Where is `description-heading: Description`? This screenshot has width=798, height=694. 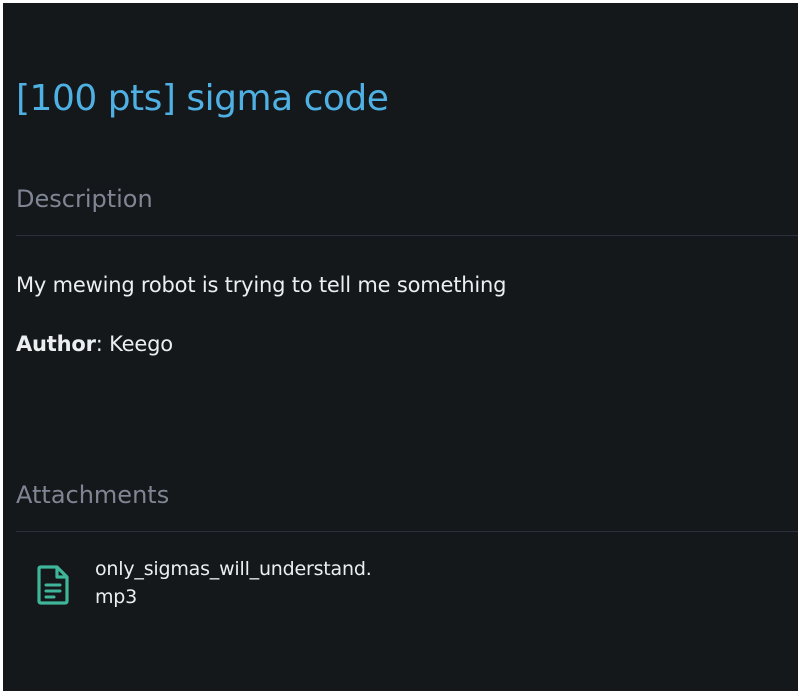 description-heading: Description is located at coordinates (84, 199).